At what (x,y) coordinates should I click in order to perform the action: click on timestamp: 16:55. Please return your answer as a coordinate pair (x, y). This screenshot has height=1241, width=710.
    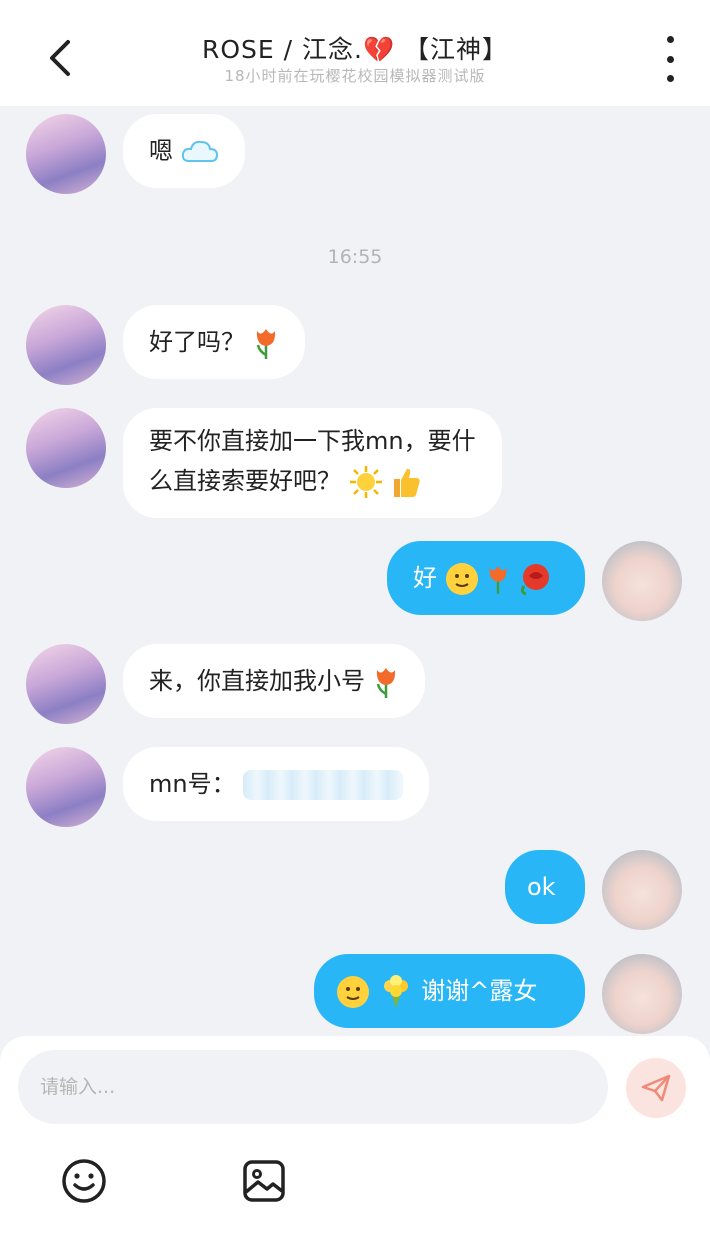
    Looking at the image, I should click on (355, 257).